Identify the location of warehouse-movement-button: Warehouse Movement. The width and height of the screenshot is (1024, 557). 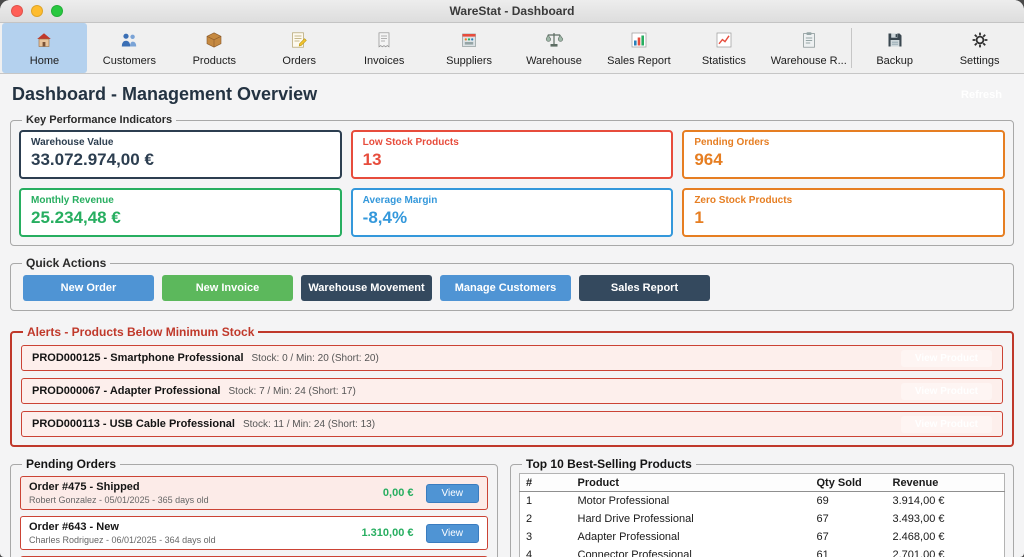
(366, 288).